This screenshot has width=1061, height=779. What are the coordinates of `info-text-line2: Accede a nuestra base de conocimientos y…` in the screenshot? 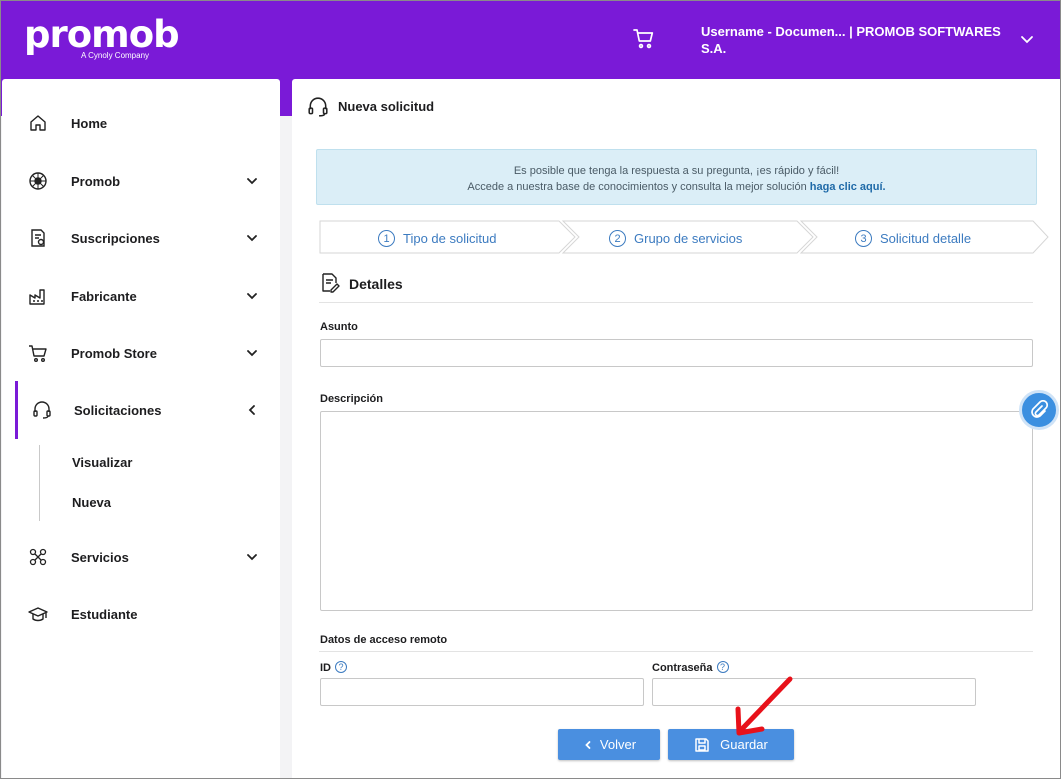 It's located at (676, 187).